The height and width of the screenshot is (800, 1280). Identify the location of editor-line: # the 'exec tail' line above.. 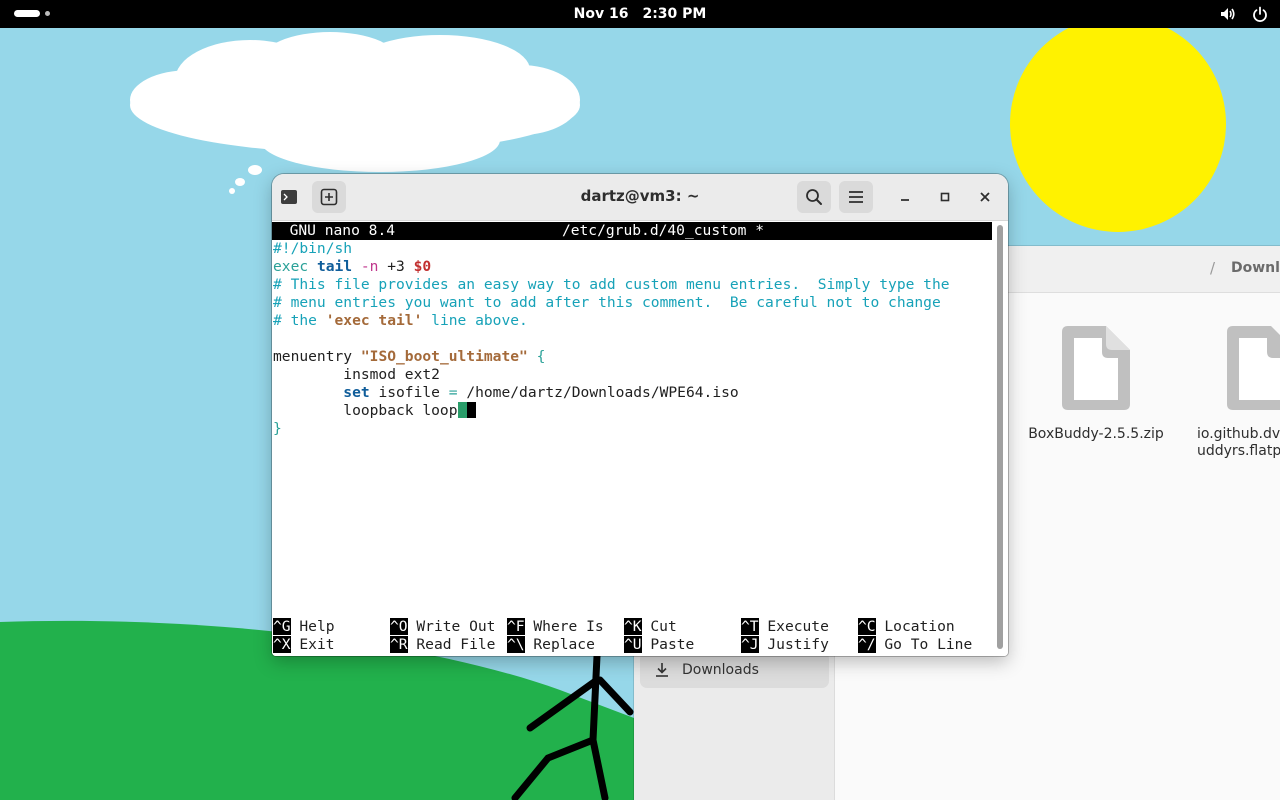
(400, 320).